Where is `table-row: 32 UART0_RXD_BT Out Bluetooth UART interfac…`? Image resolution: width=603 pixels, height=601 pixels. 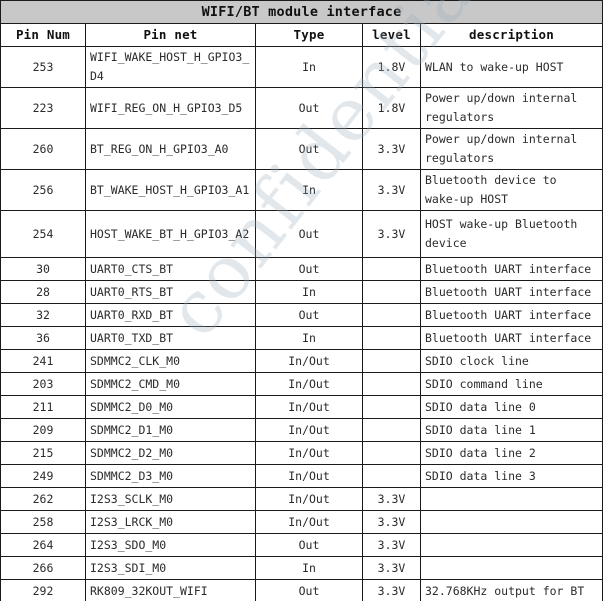
table-row: 32 UART0_RXD_BT Out Bluetooth UART interfac… is located at coordinates (301, 315).